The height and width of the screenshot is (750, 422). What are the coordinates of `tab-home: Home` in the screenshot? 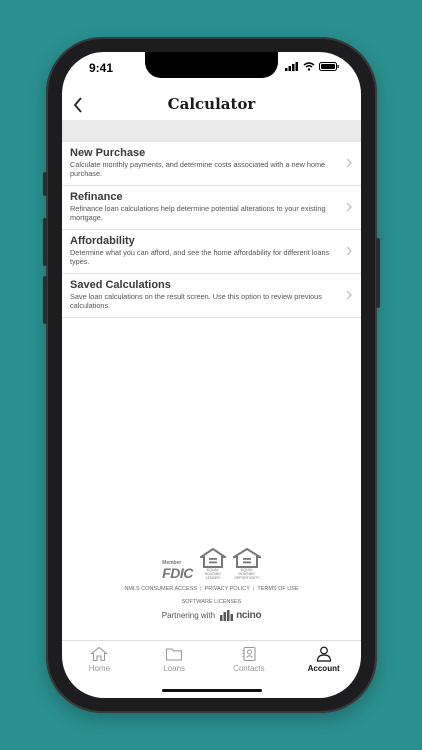 It's located at (99, 669).